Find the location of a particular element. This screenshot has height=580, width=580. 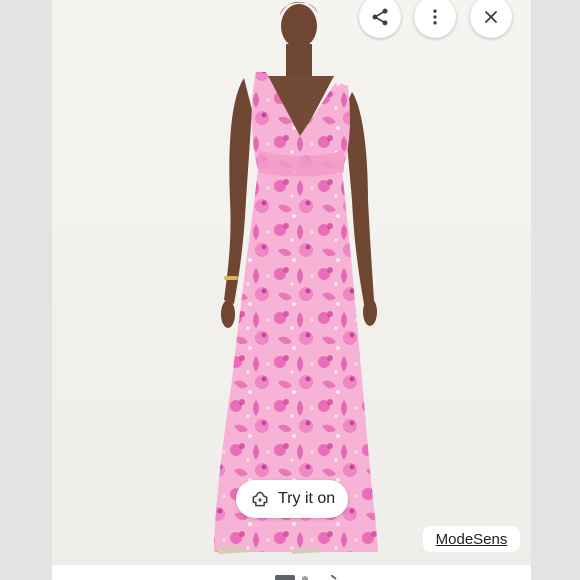

try-on-sparkle-icon is located at coordinates (260, 499).